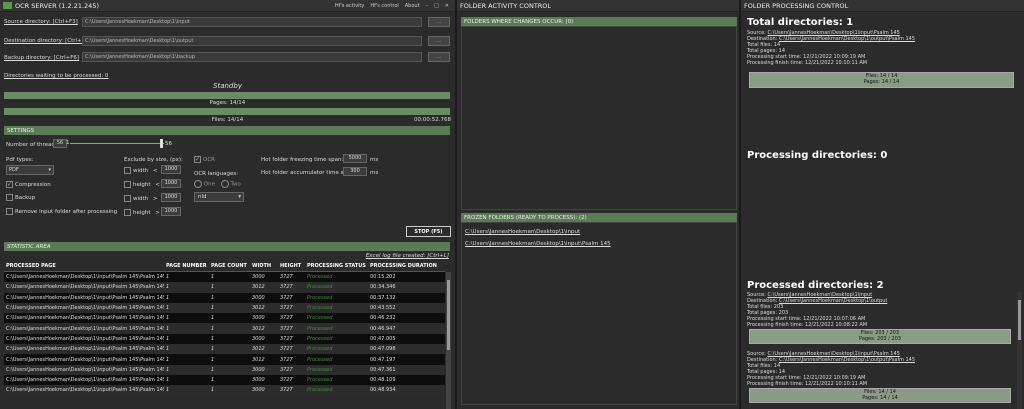  I want to click on column-header: PROCESSING STATUS, so click(336, 266).